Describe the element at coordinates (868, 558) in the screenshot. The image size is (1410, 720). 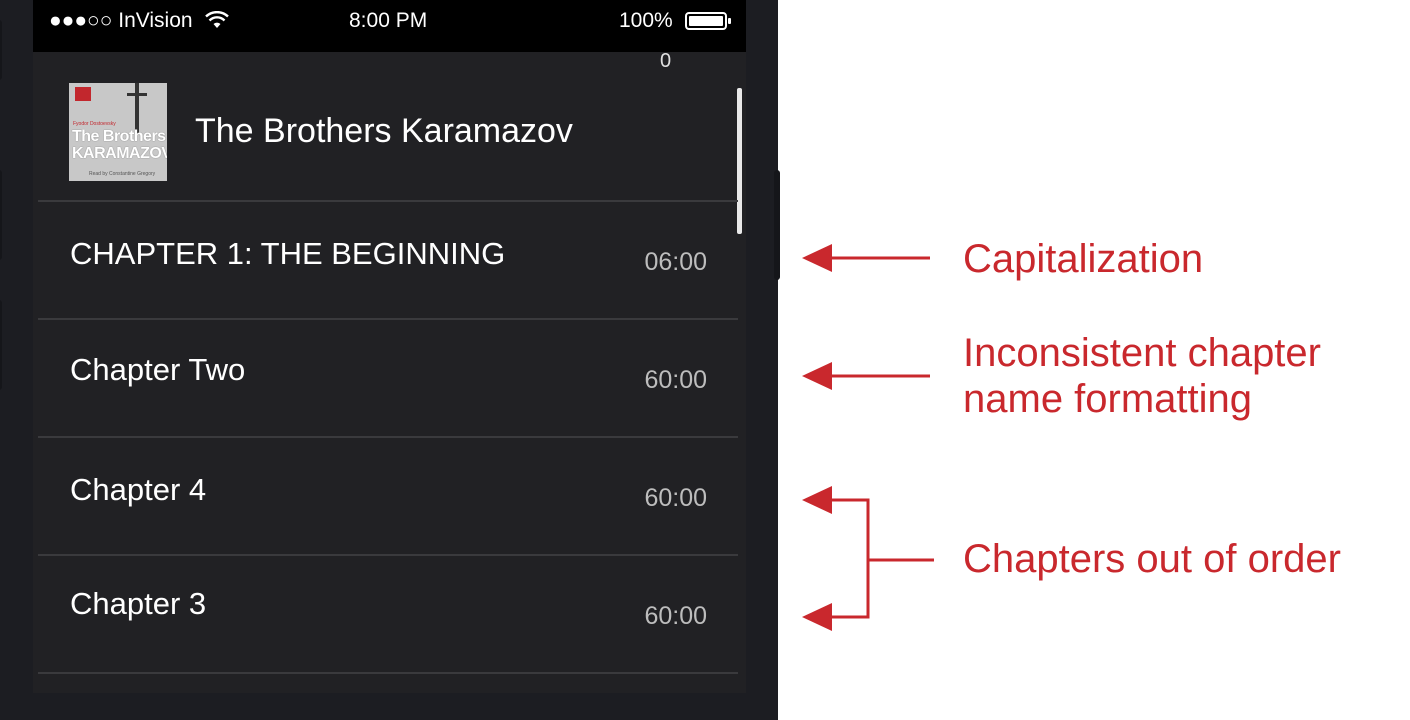
I see `bracket-arrow-icon` at that location.